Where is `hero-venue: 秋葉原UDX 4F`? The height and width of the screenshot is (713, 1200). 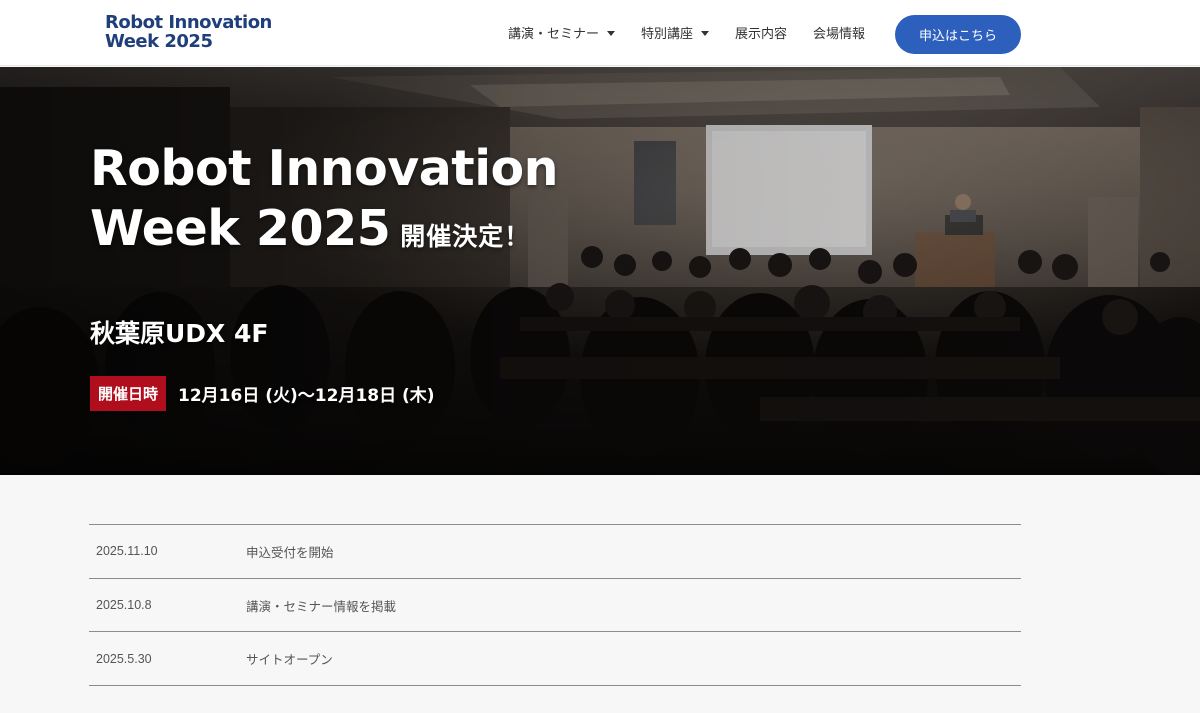
hero-venue: 秋葉原UDX 4F is located at coordinates (179, 333).